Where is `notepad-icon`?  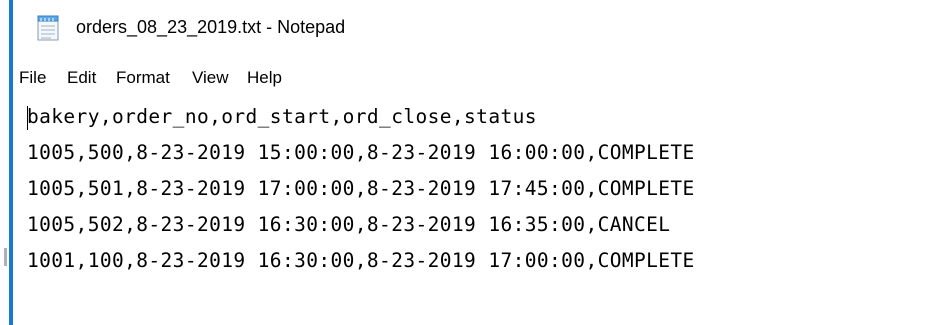
notepad-icon is located at coordinates (49, 28).